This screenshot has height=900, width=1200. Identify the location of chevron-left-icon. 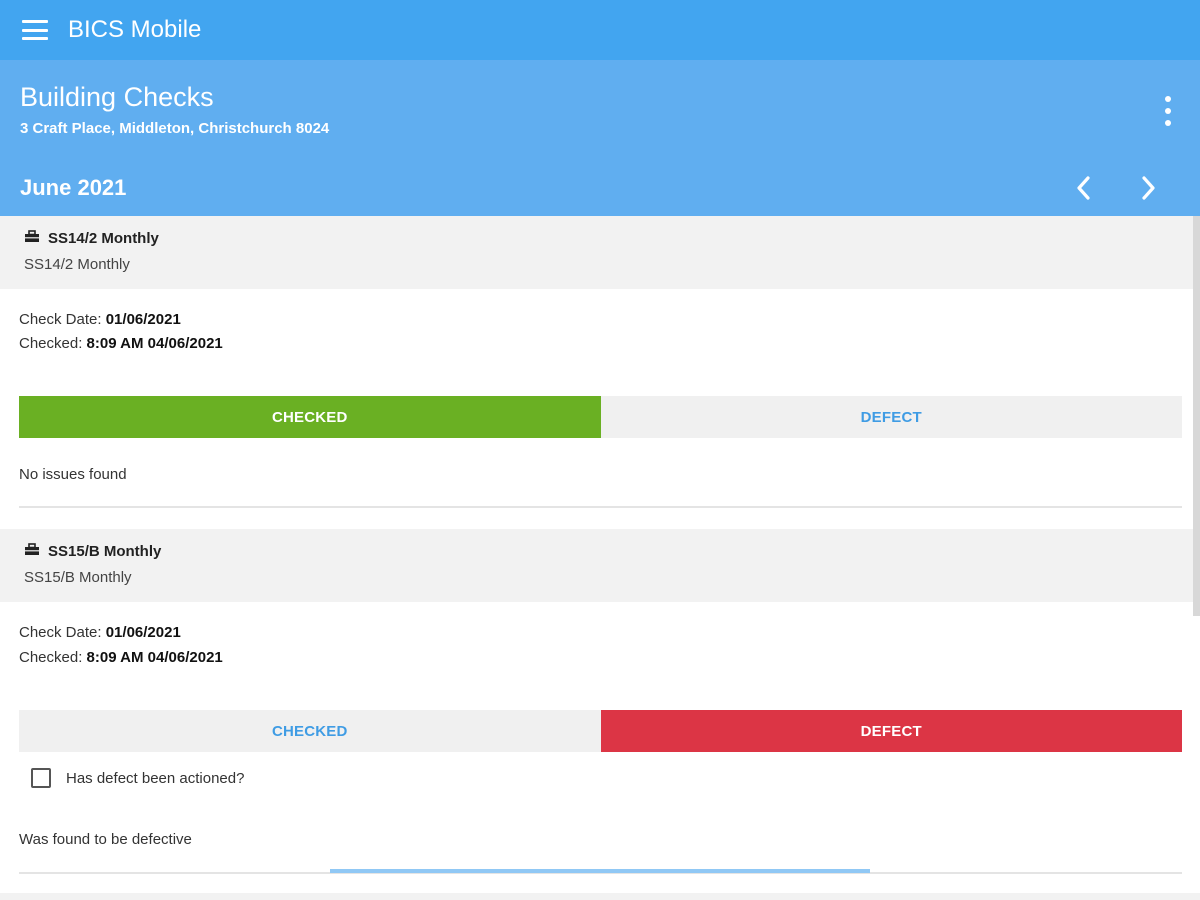
(1083, 188).